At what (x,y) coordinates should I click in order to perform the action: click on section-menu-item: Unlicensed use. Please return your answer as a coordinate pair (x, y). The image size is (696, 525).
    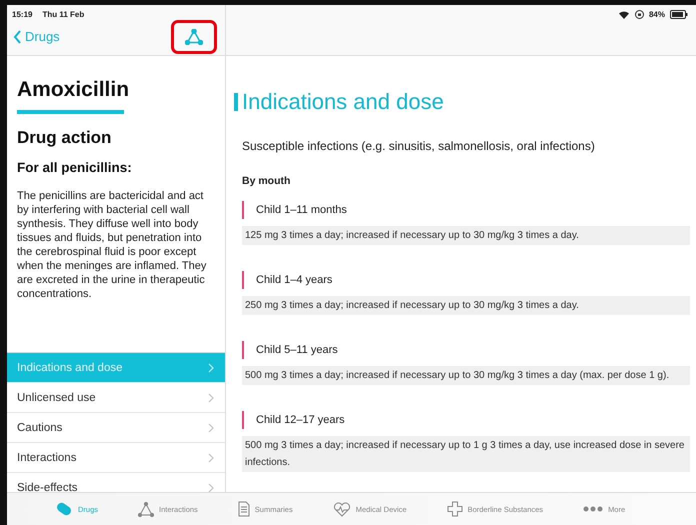
    Looking at the image, I should click on (116, 398).